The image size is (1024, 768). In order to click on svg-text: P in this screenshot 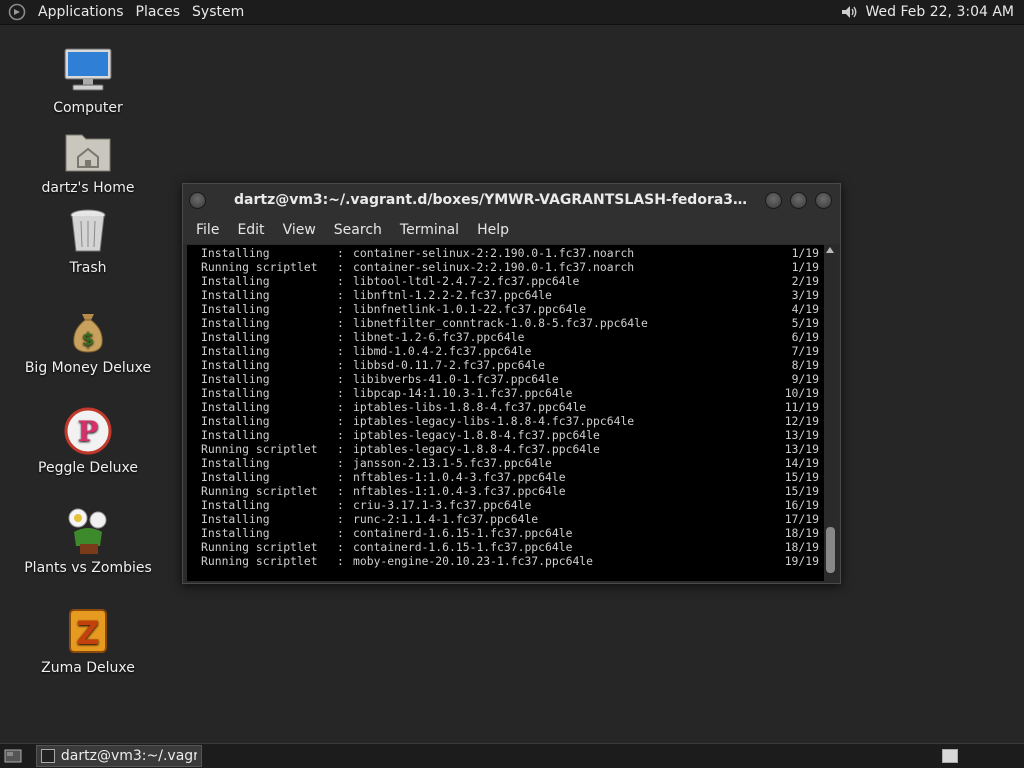, I will do `click(87, 431)`.